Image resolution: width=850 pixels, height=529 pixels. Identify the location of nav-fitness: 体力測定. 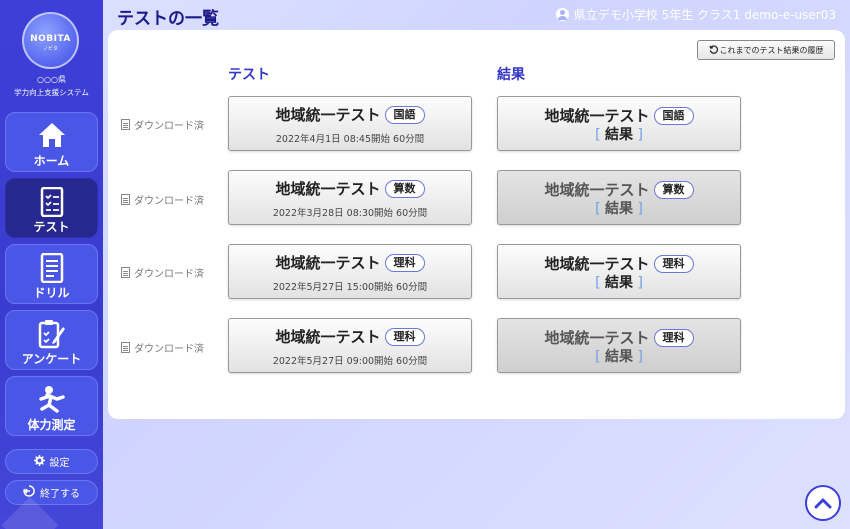
(51, 406).